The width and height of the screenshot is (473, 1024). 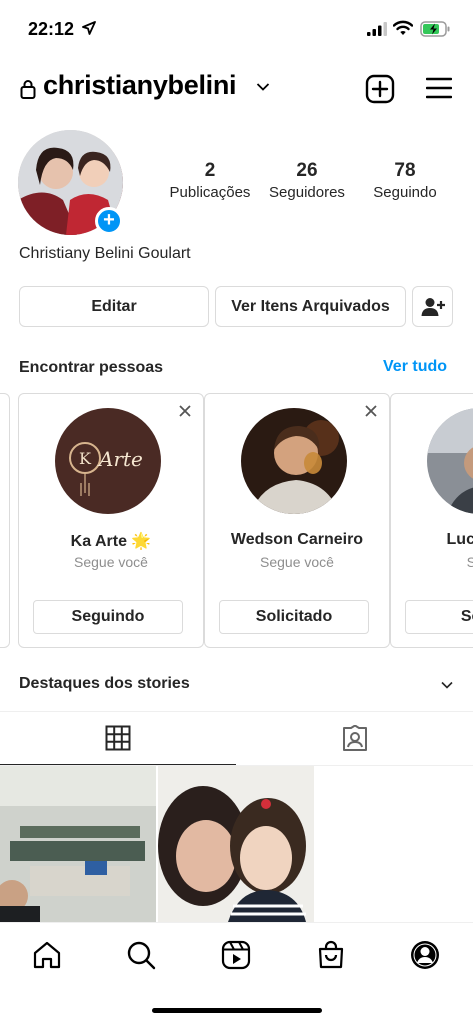 I want to click on followers-value: 26, so click(x=307, y=170).